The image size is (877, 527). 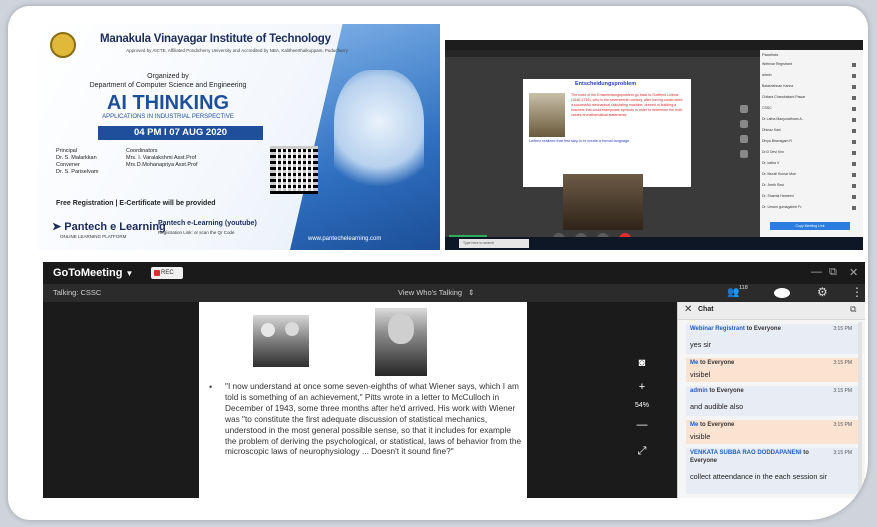 I want to click on chat-message: Me to Everyone 3:15 PM visible, so click(x=772, y=432).